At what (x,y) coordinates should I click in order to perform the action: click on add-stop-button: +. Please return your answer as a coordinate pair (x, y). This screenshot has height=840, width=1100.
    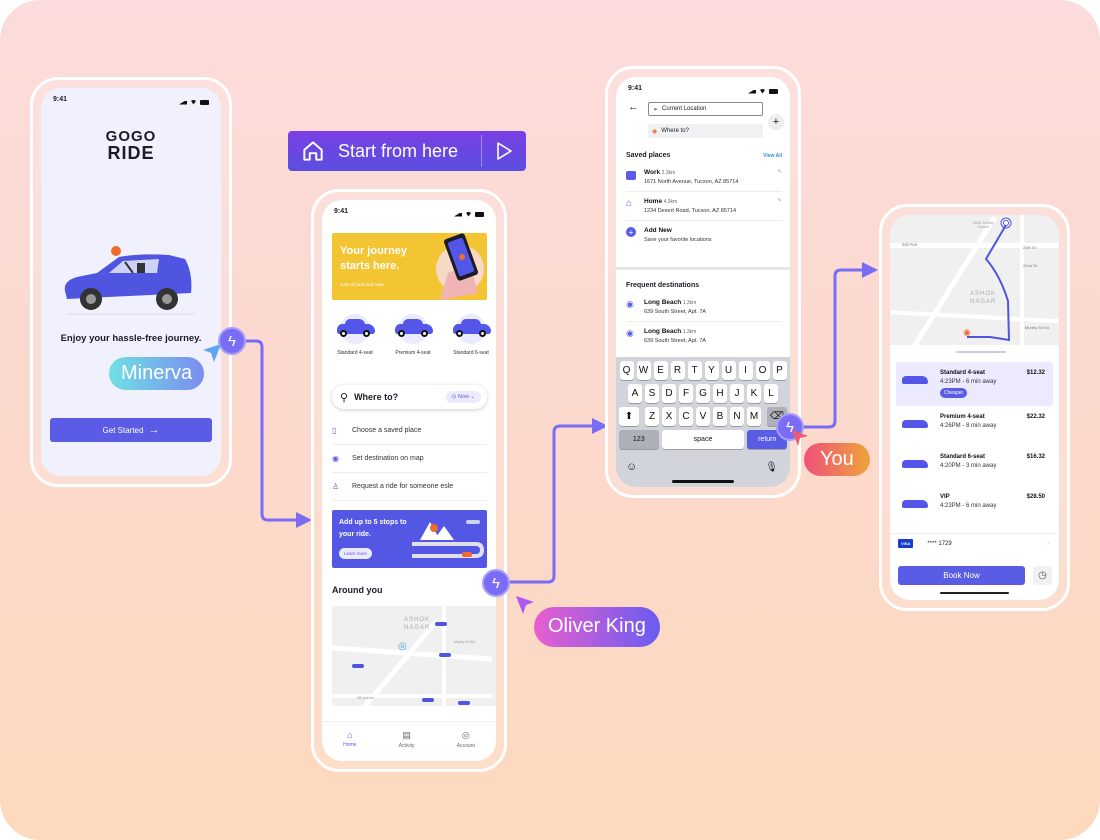
    Looking at the image, I should click on (776, 122).